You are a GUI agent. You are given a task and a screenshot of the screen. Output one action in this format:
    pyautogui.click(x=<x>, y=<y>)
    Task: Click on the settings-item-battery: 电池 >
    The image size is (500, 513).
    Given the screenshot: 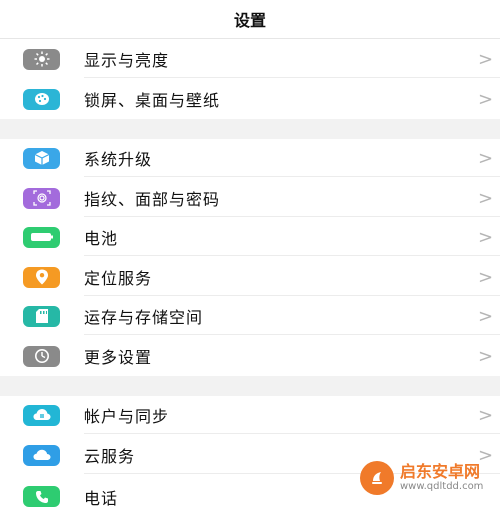 What is the action you would take?
    pyautogui.click(x=250, y=237)
    